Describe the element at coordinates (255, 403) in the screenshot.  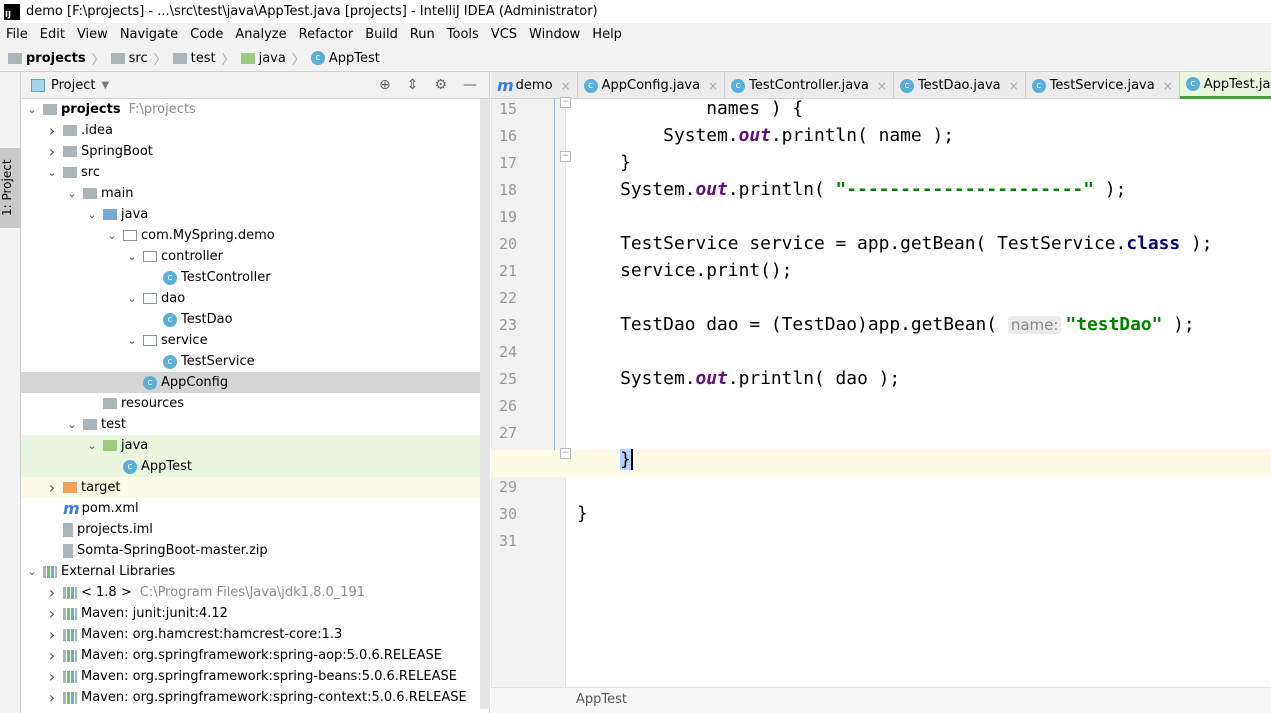
I see `tree-item: resources` at that location.